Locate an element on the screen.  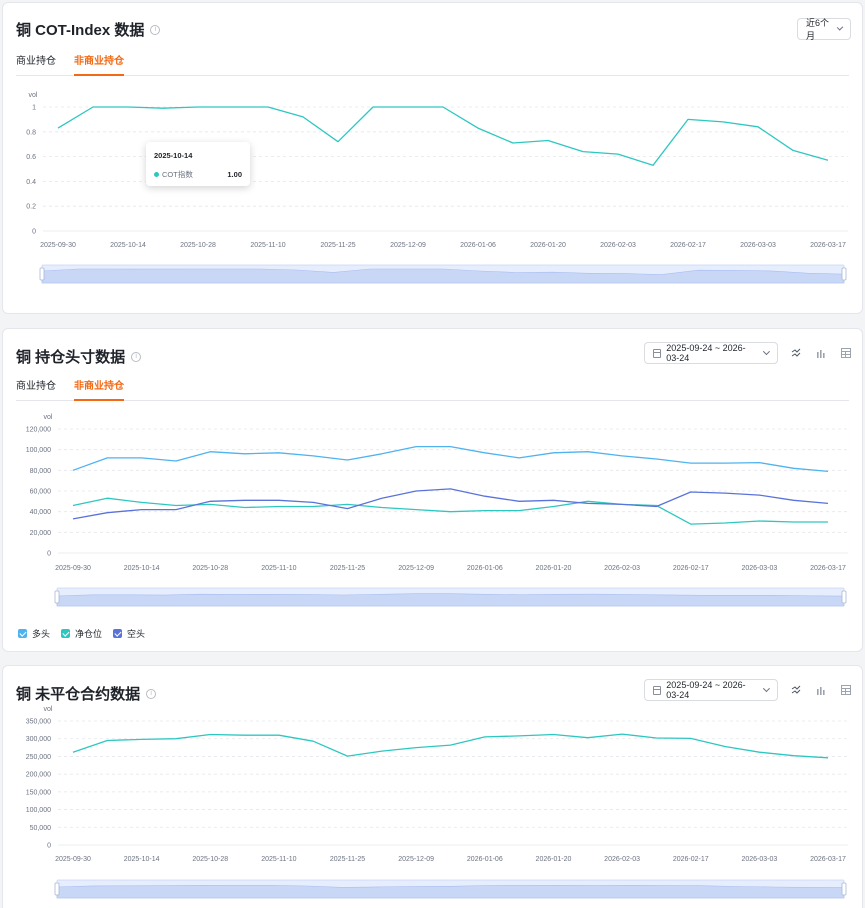
y-tick-label: 1 is located at coordinates (34, 108).